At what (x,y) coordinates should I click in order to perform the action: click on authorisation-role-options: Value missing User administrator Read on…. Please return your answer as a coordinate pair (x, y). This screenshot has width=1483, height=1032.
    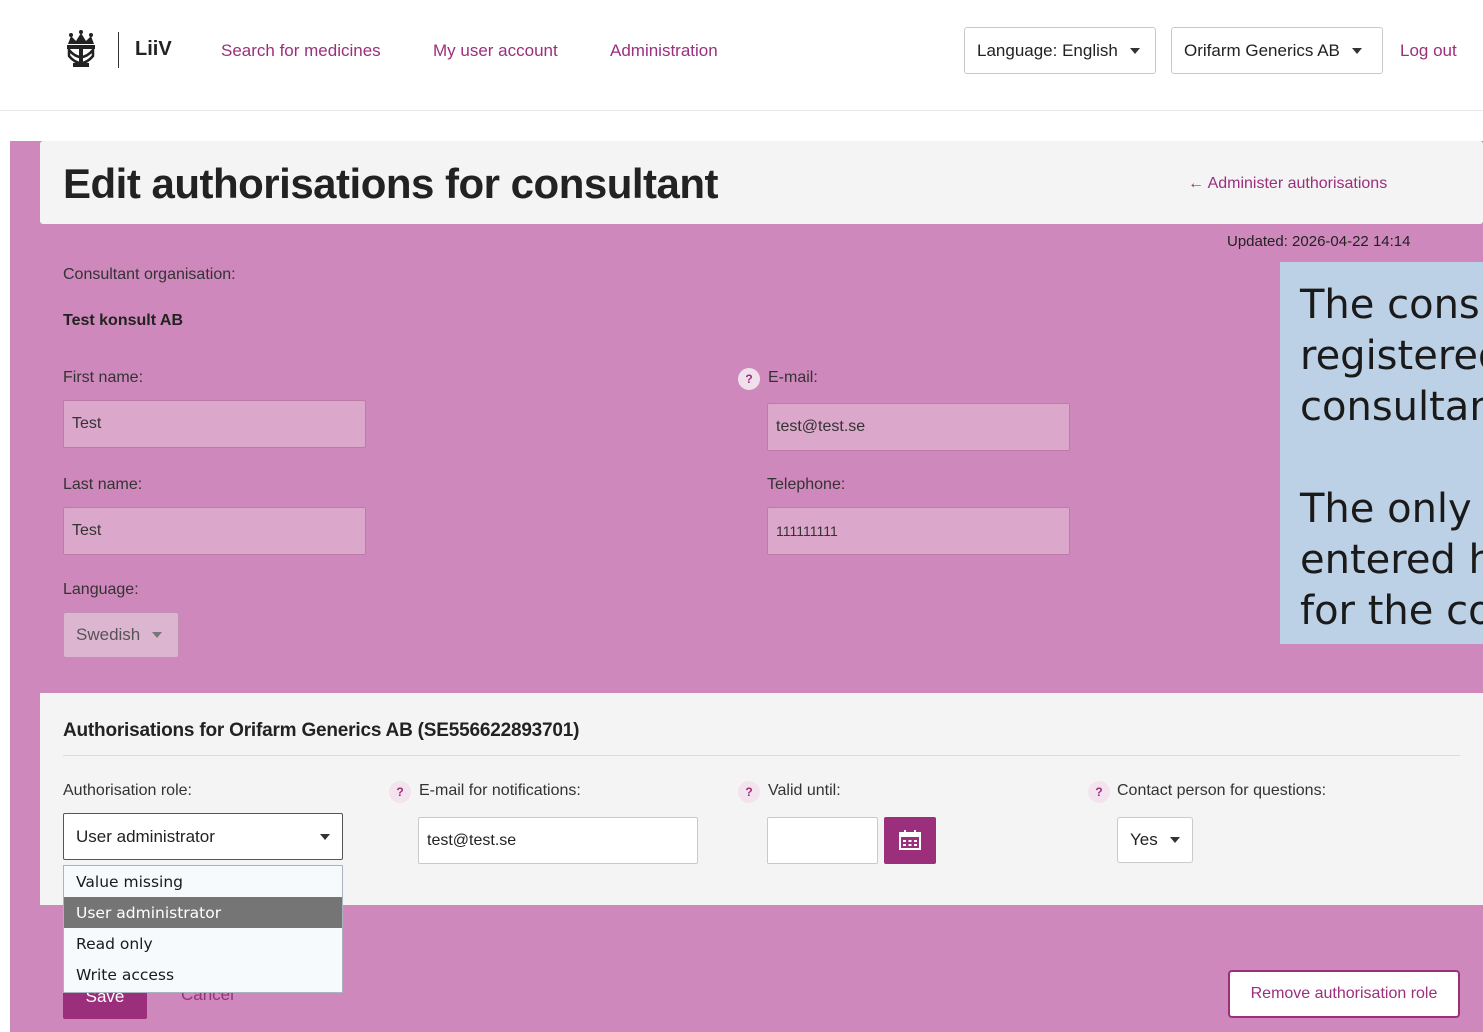
    Looking at the image, I should click on (203, 929).